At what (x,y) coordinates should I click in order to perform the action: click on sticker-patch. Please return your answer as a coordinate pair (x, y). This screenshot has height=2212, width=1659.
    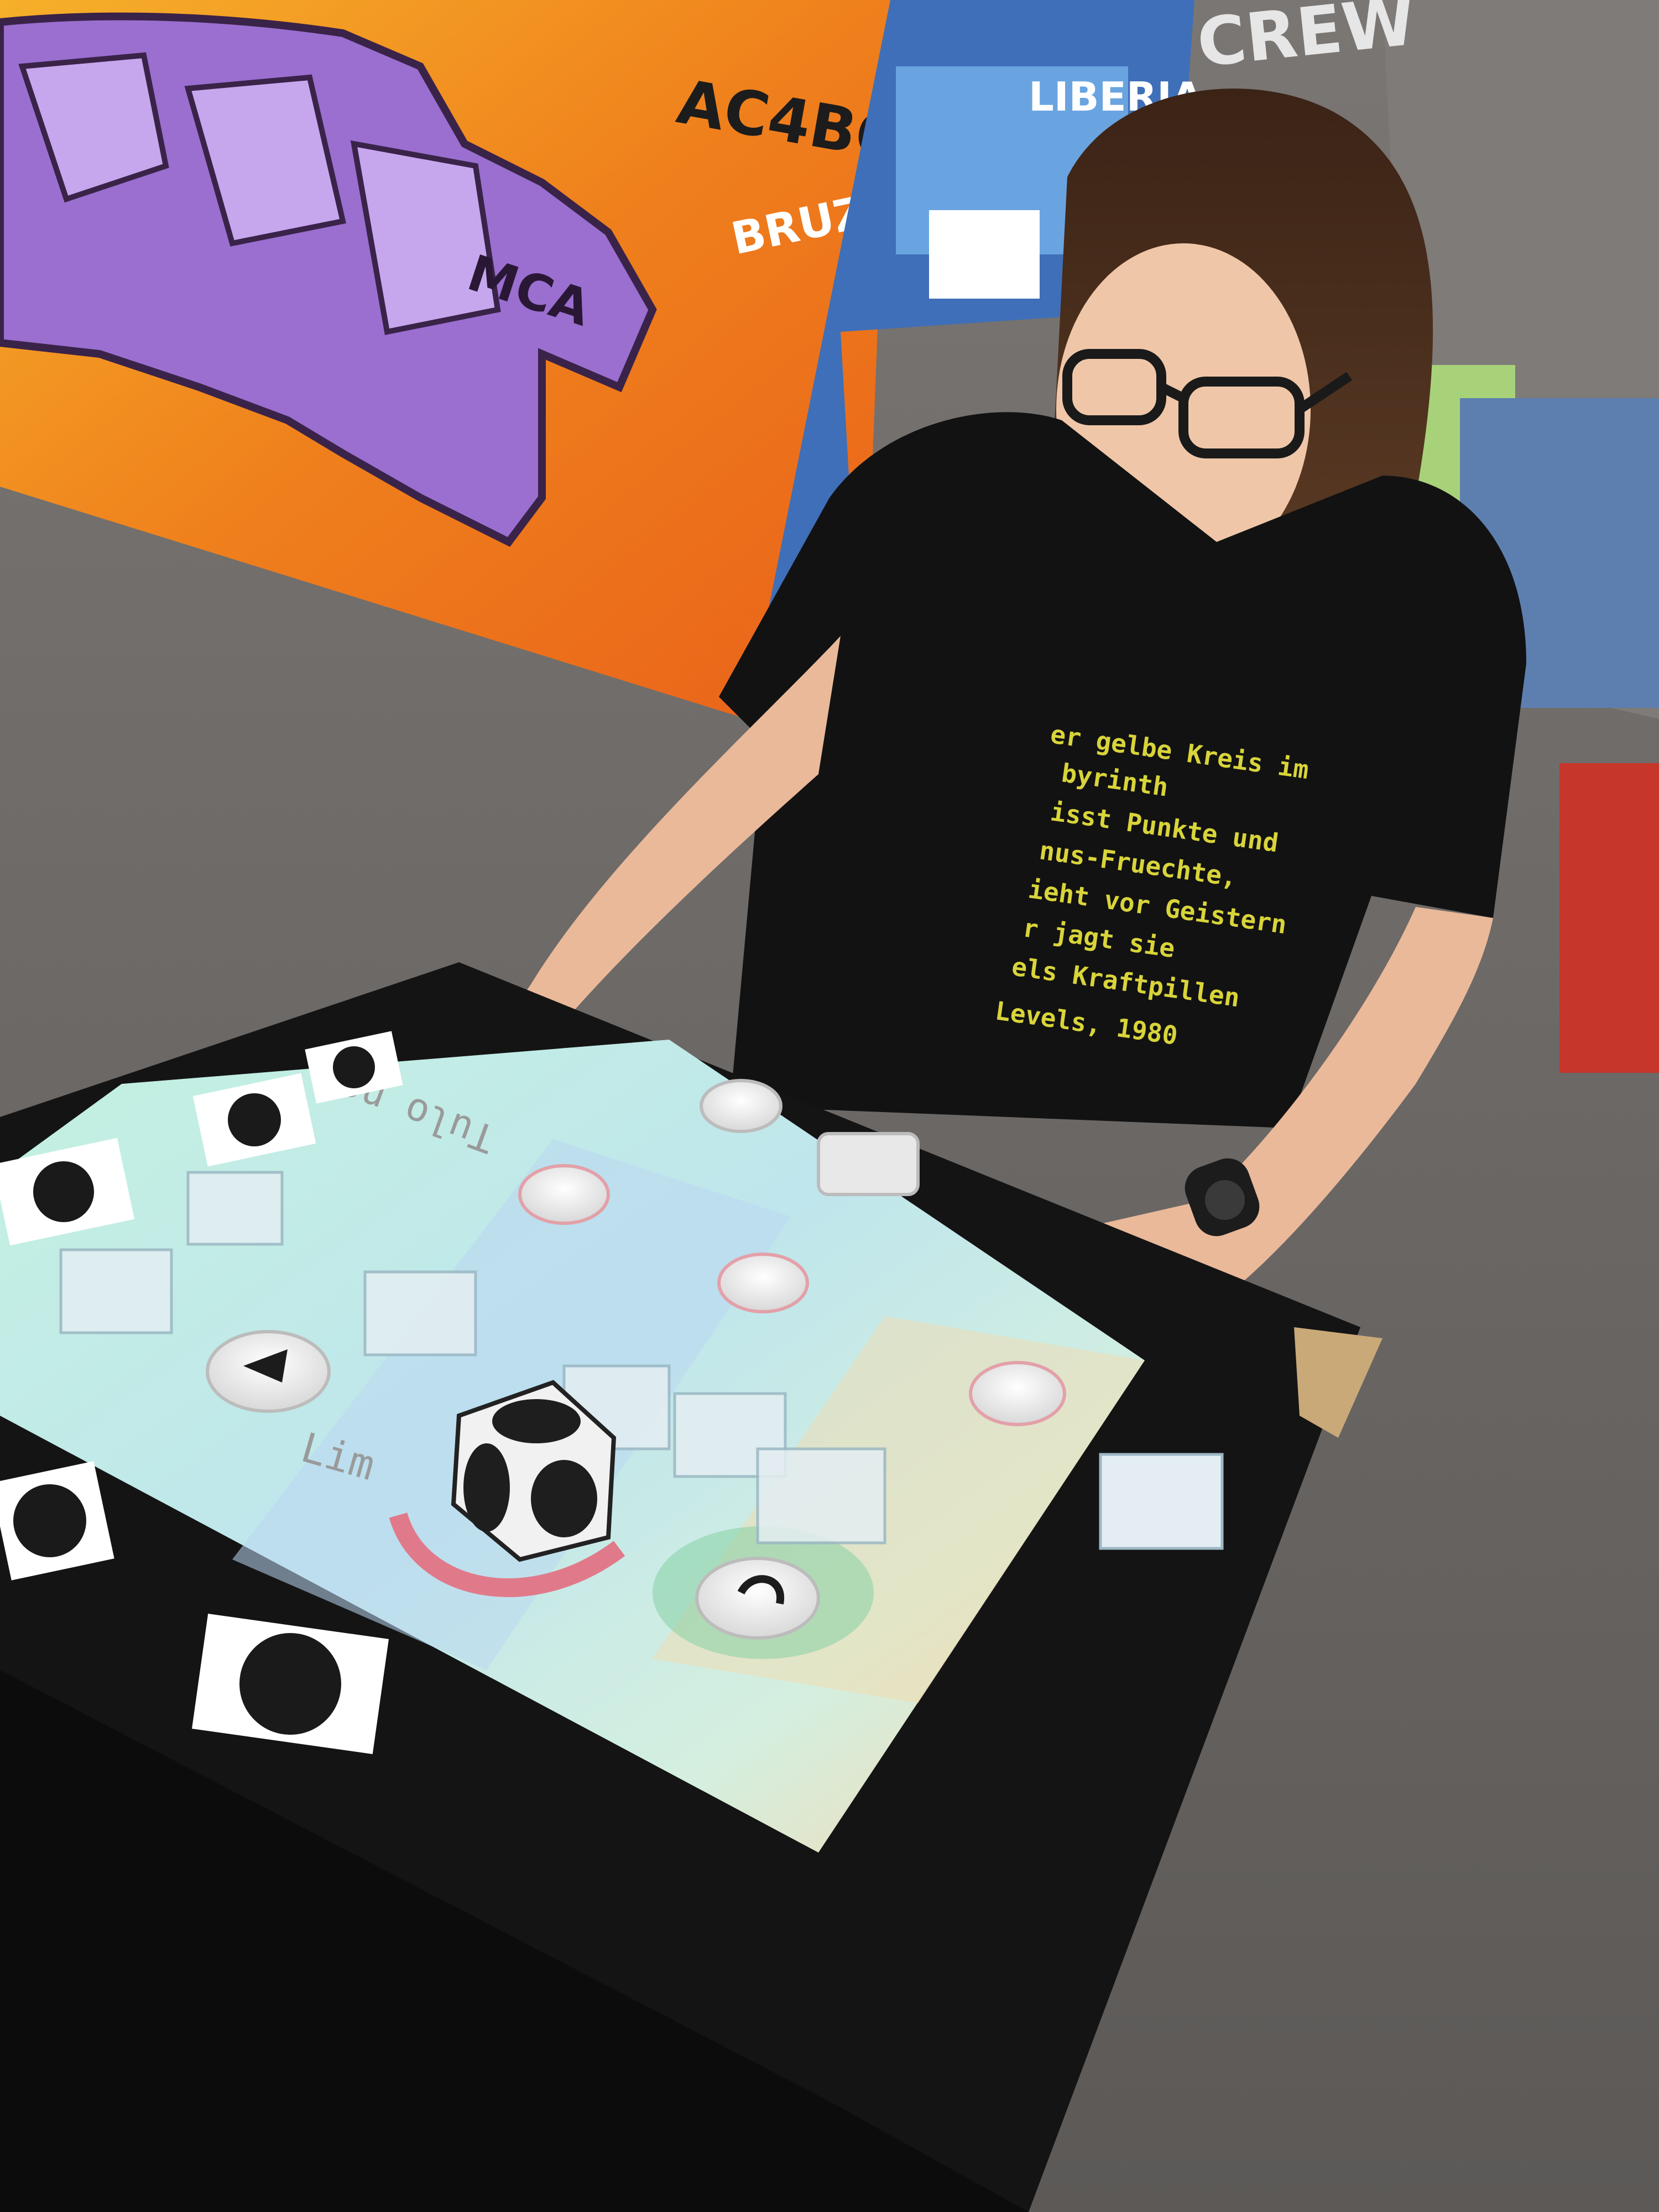
    Looking at the image, I should click on (985, 255).